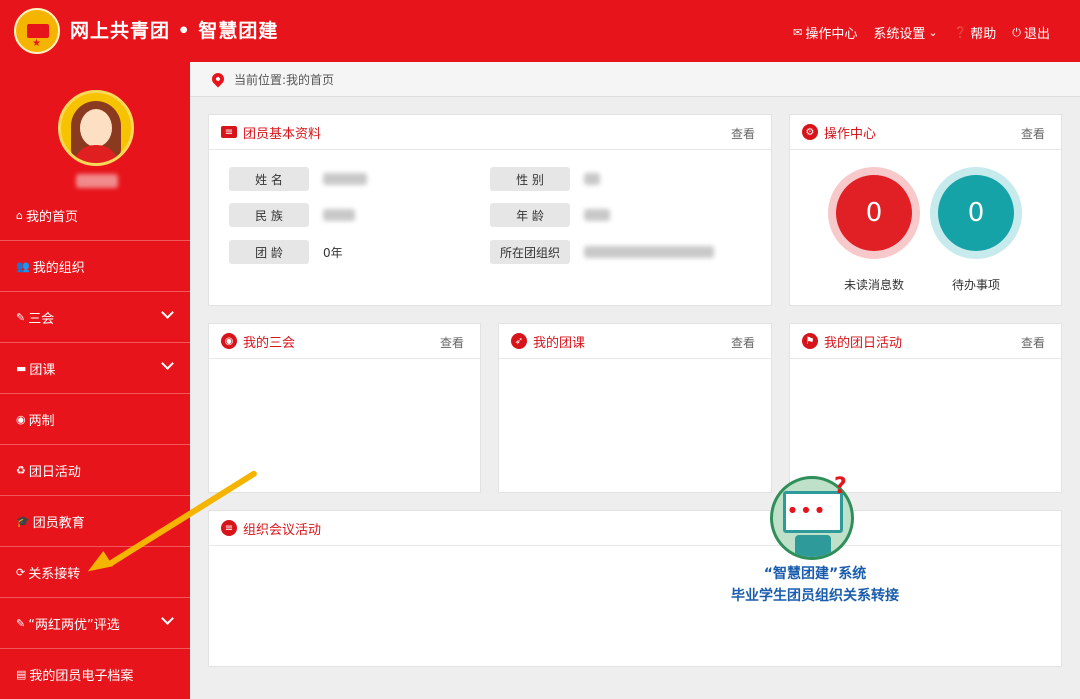 The image size is (1080, 699). I want to click on label-org: 所在团组织, so click(530, 252).